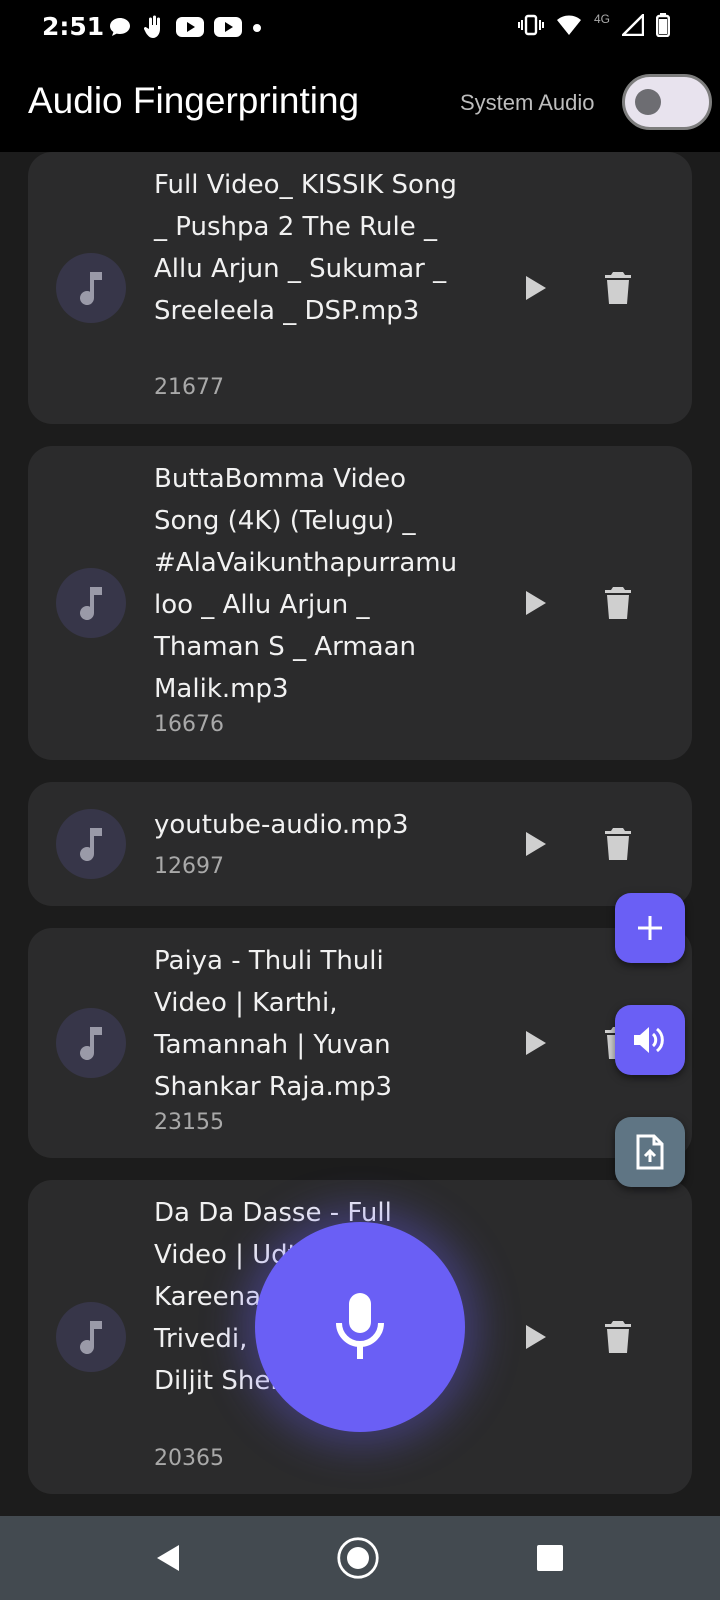 The width and height of the screenshot is (720, 1600). I want to click on home-button, so click(358, 1558).